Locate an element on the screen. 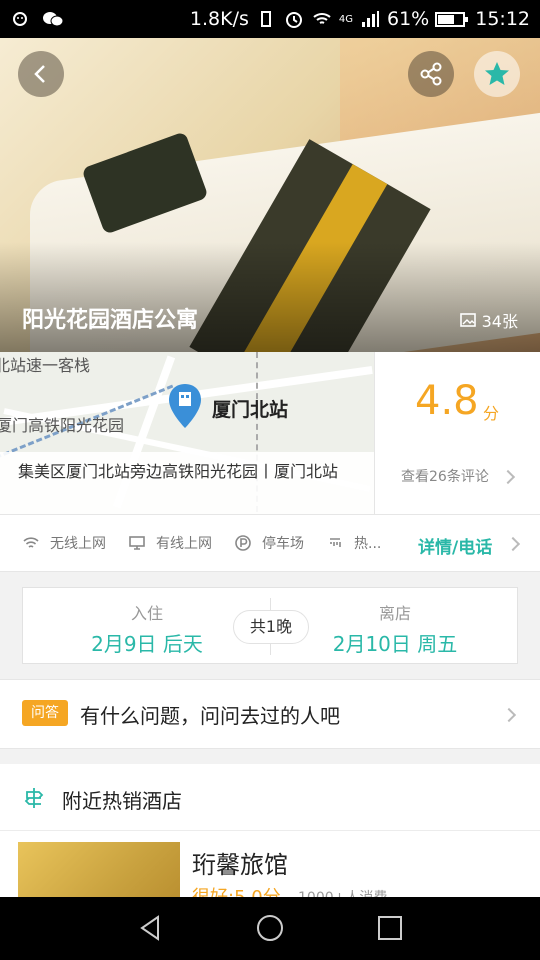 This screenshot has width=540, height=960. status-bar: 1.8K/s 4G 61% 15:12 is located at coordinates (270, 19).